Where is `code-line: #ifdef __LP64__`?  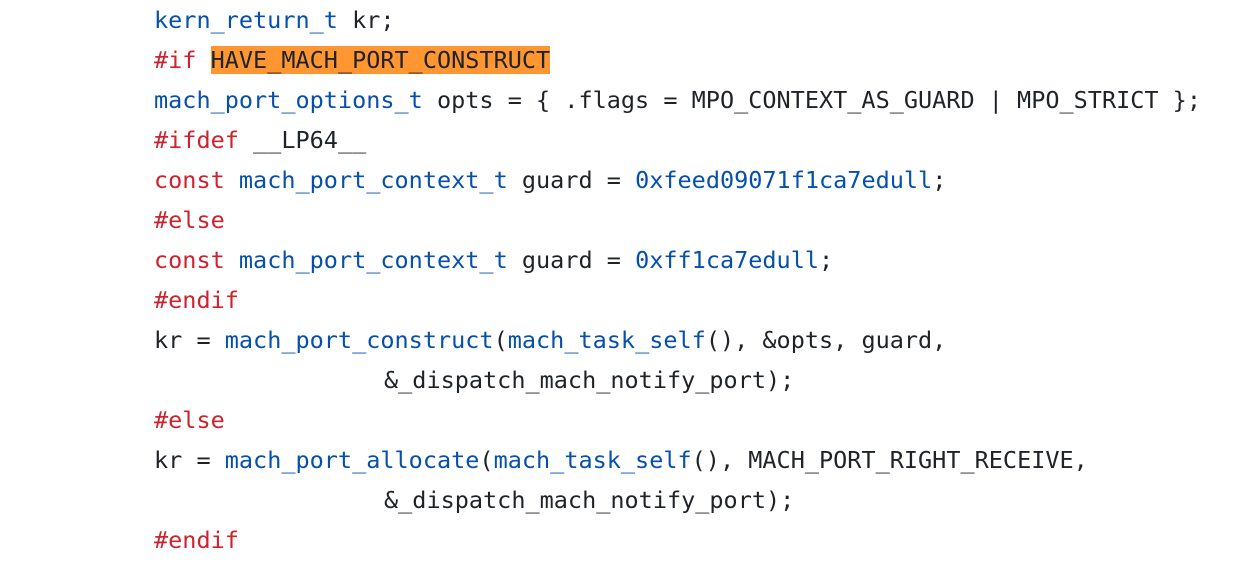
code-line: #ifdef __LP64__ is located at coordinates (260, 140).